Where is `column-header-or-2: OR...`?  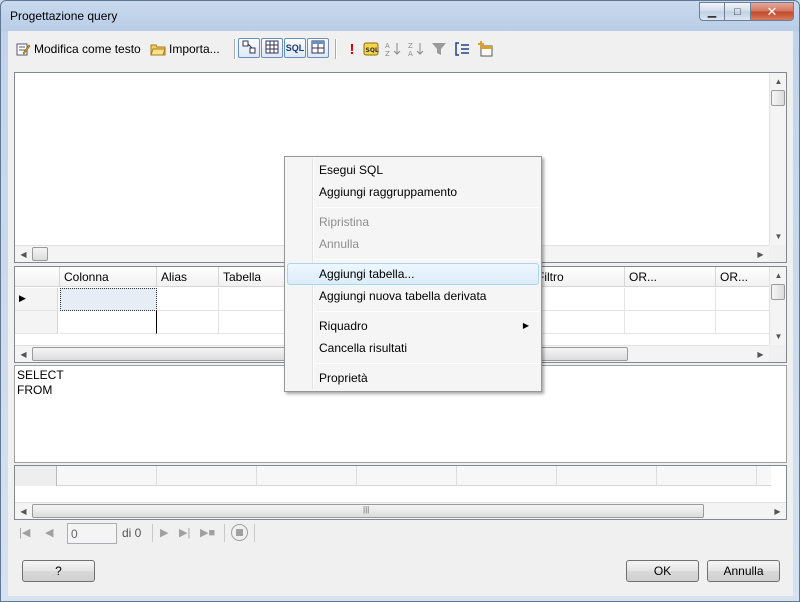
column-header-or-2: OR... is located at coordinates (743, 277).